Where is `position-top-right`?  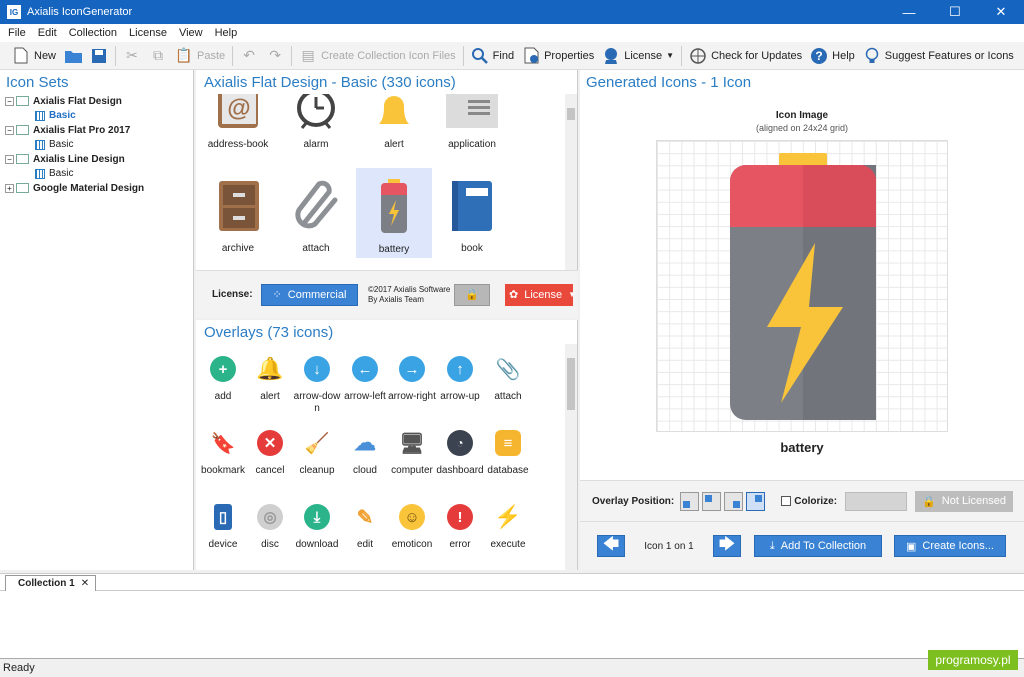 position-top-right is located at coordinates (756, 501).